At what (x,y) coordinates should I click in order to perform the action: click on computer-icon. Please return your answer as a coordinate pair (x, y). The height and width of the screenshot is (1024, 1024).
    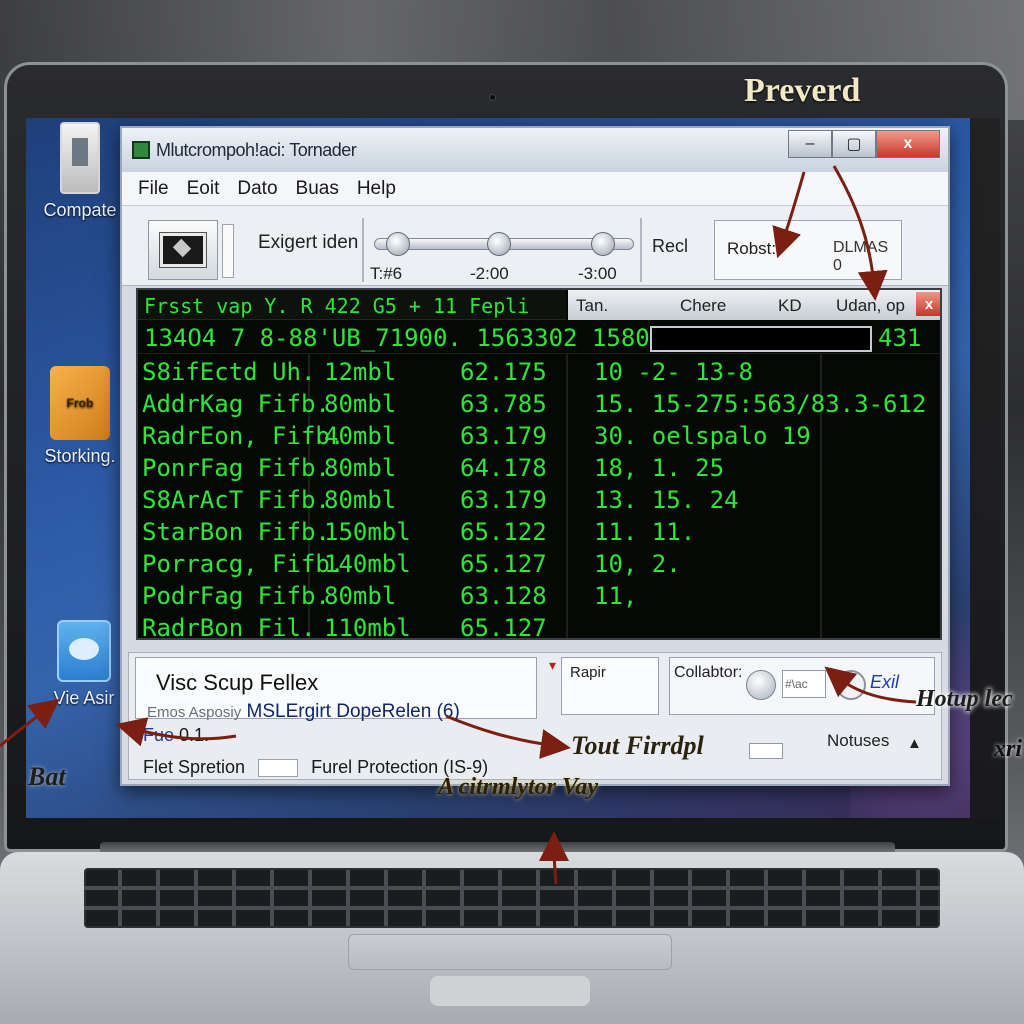
    Looking at the image, I should click on (80, 158).